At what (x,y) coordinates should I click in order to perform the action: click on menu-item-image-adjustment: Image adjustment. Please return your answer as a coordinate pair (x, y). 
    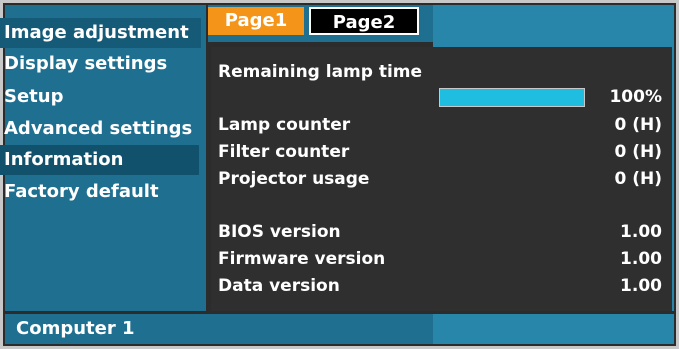
    Looking at the image, I should click on (100, 33).